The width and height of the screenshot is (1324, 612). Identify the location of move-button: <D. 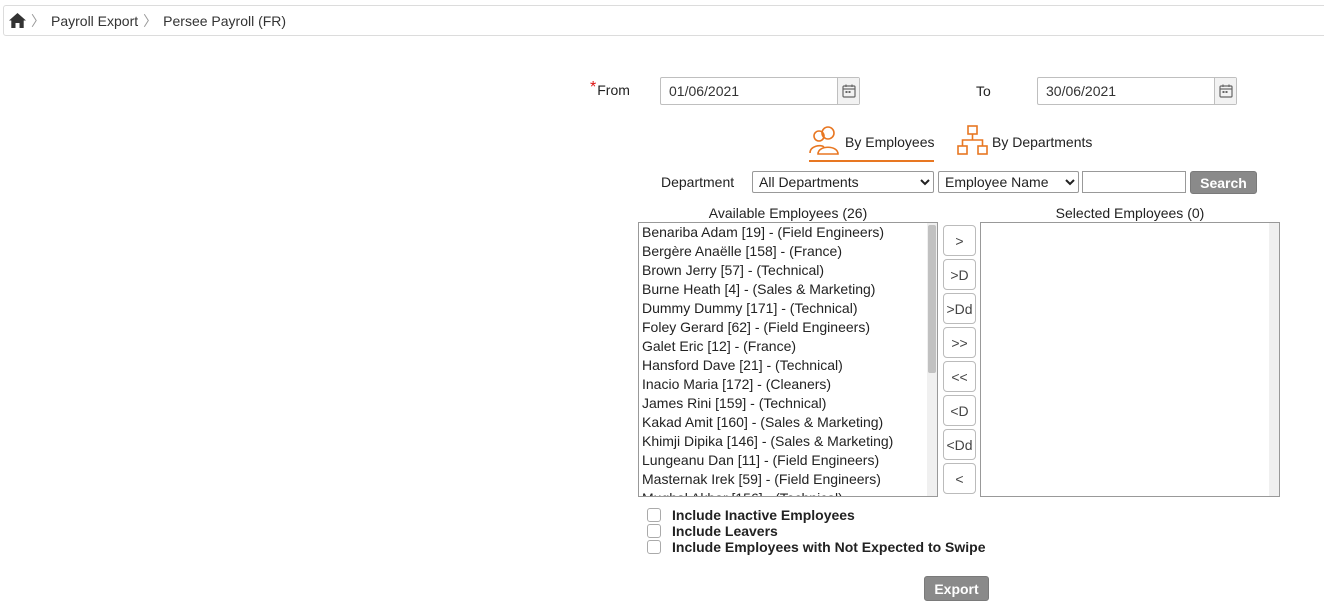
(959, 410).